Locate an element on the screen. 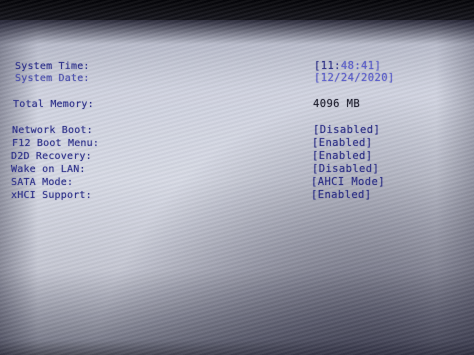 The height and width of the screenshot is (355, 474). setting-label: F12 Boot Menu: is located at coordinates (56, 143).